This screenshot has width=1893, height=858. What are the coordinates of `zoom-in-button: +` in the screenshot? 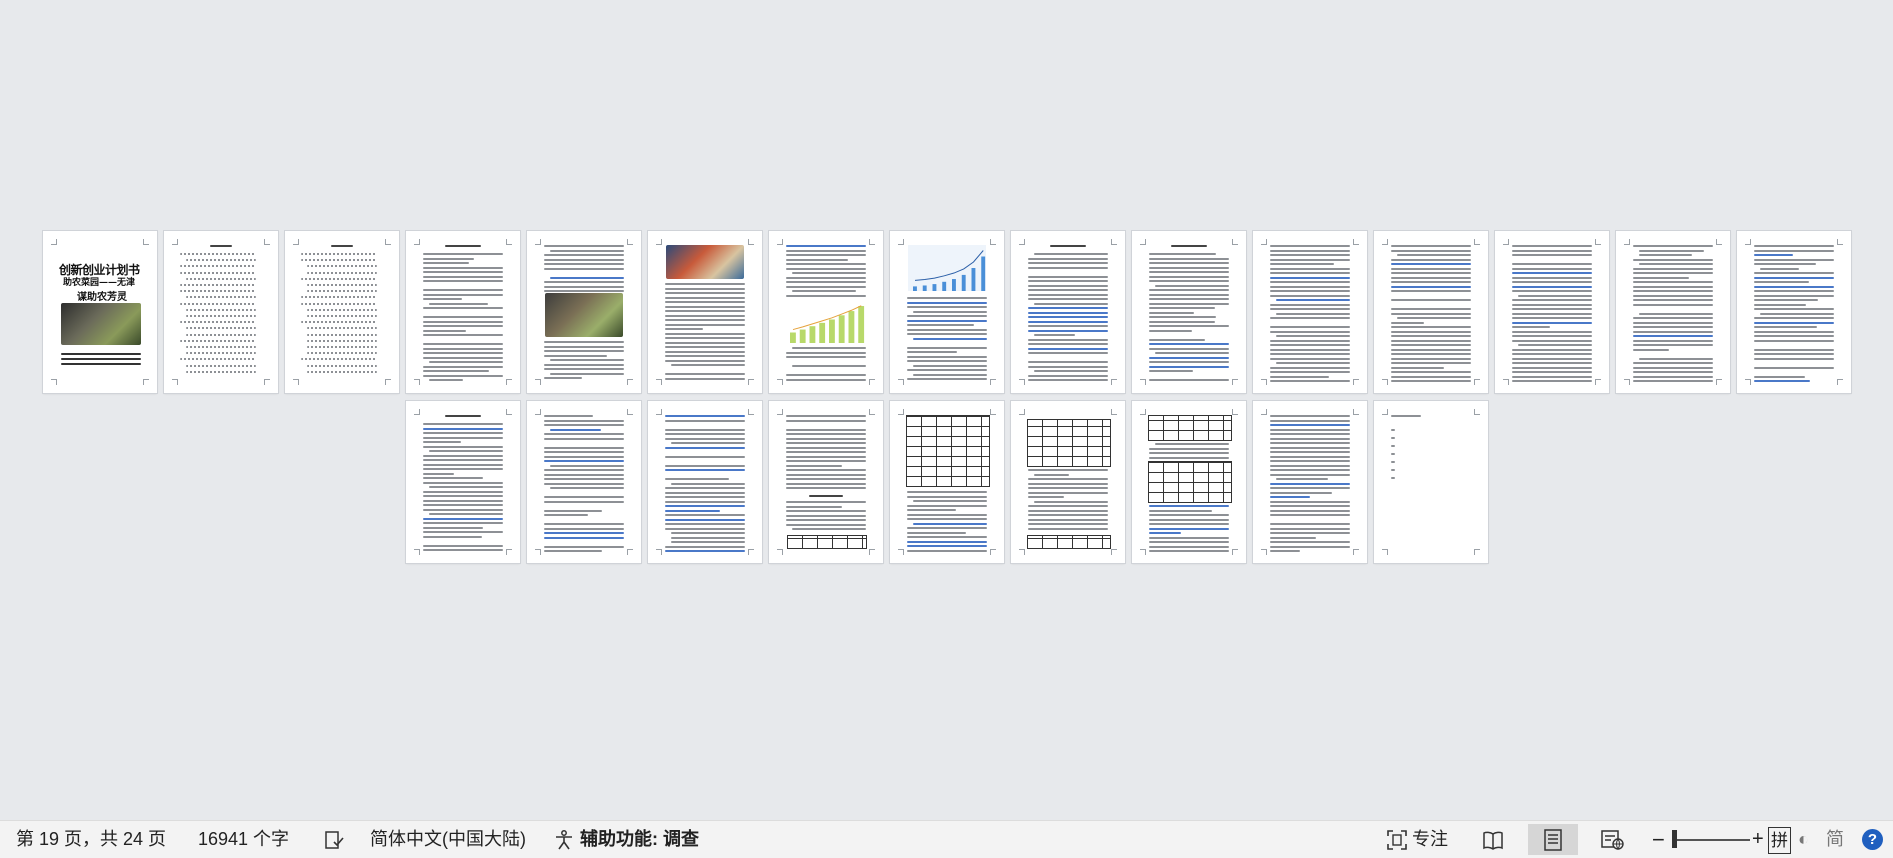 It's located at (1758, 839).